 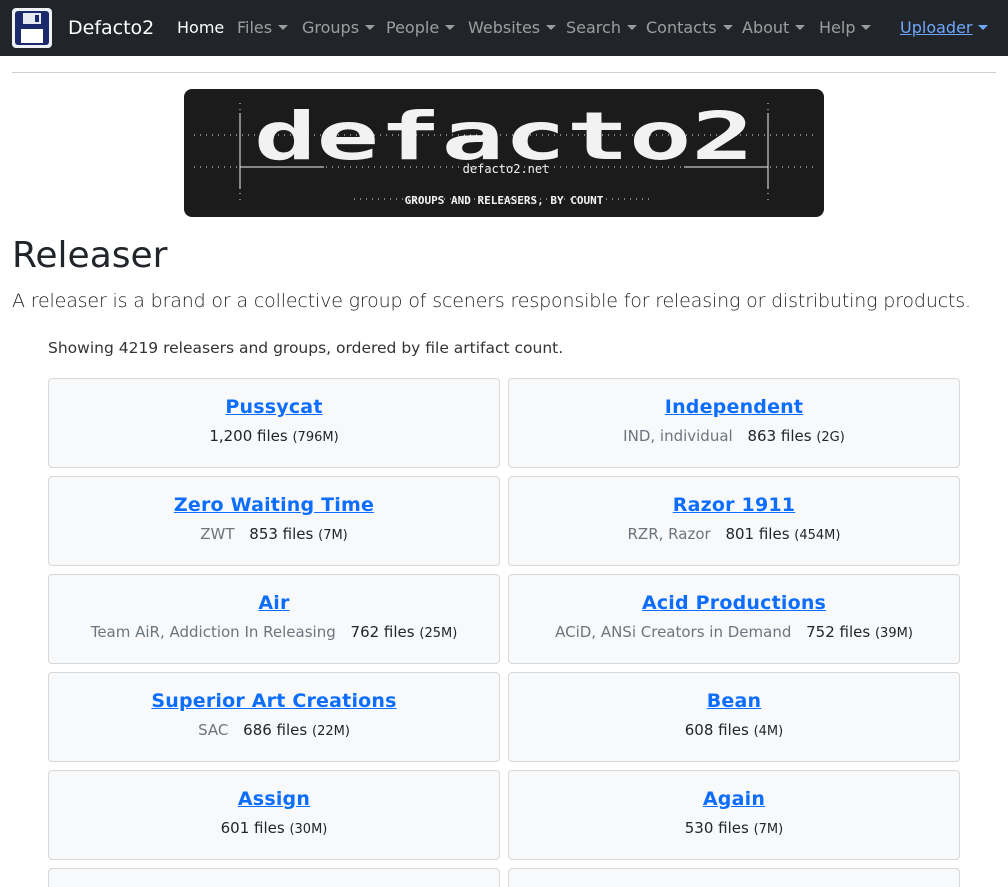 I want to click on releaser-link: Acid Productions, so click(x=734, y=603).